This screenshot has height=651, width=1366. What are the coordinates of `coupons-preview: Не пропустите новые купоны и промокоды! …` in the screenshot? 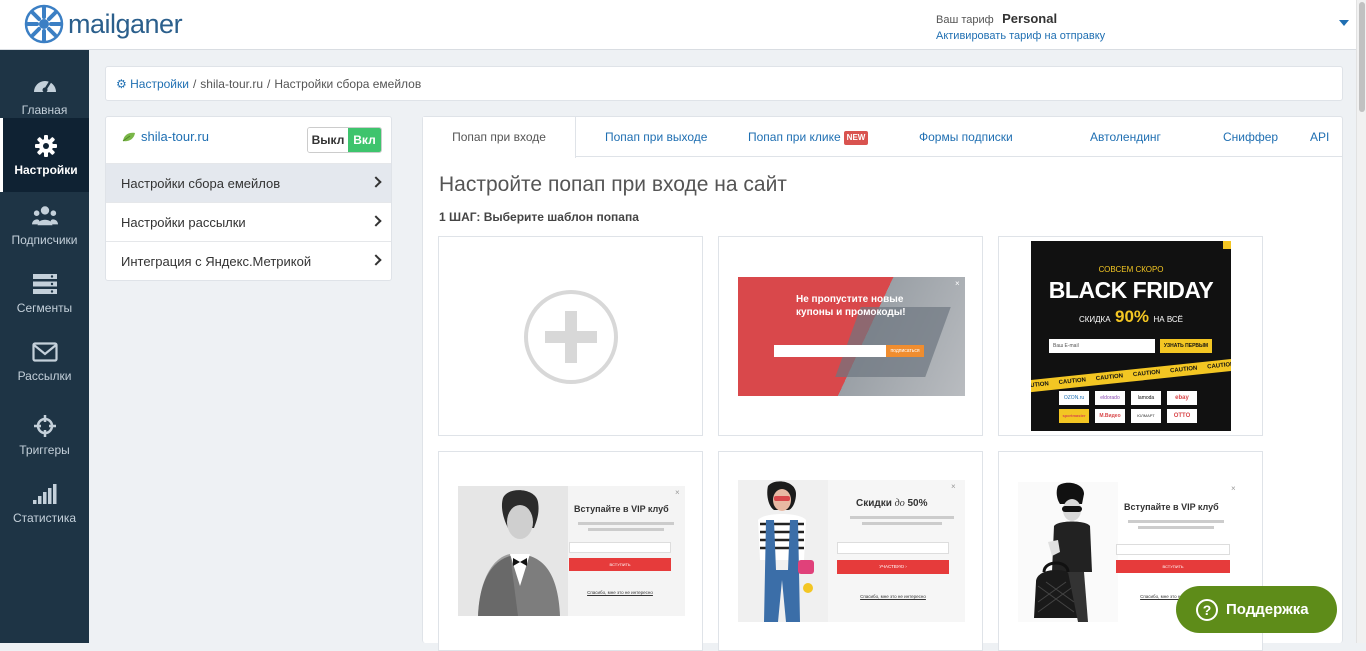 It's located at (851, 336).